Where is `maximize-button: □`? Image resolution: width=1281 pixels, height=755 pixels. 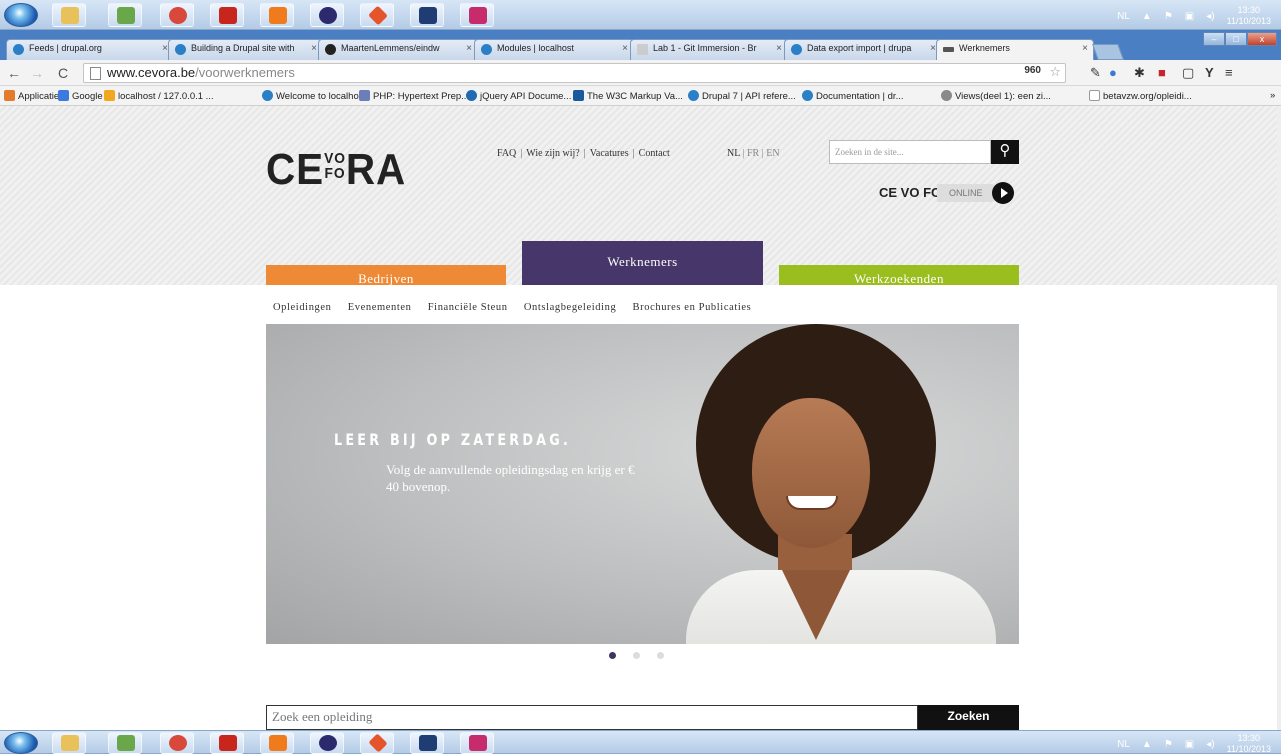 maximize-button: □ is located at coordinates (1236, 39).